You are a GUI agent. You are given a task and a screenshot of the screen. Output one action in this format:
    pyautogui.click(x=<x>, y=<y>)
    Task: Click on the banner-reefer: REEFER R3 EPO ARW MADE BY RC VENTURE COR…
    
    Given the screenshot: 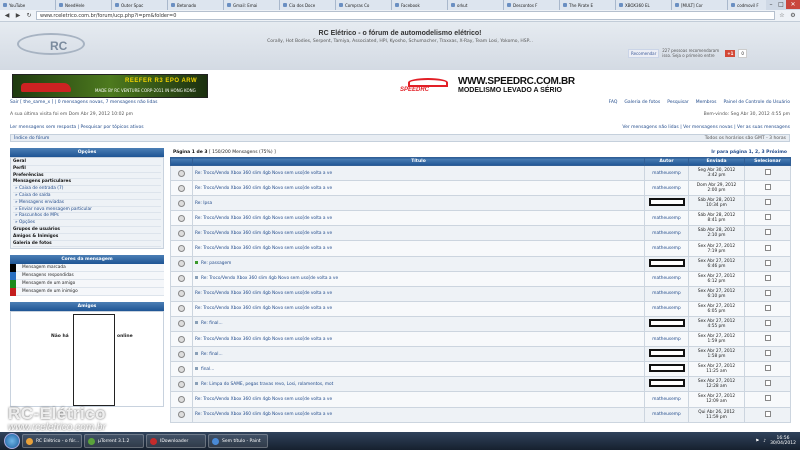 What is the action you would take?
    pyautogui.click(x=110, y=86)
    